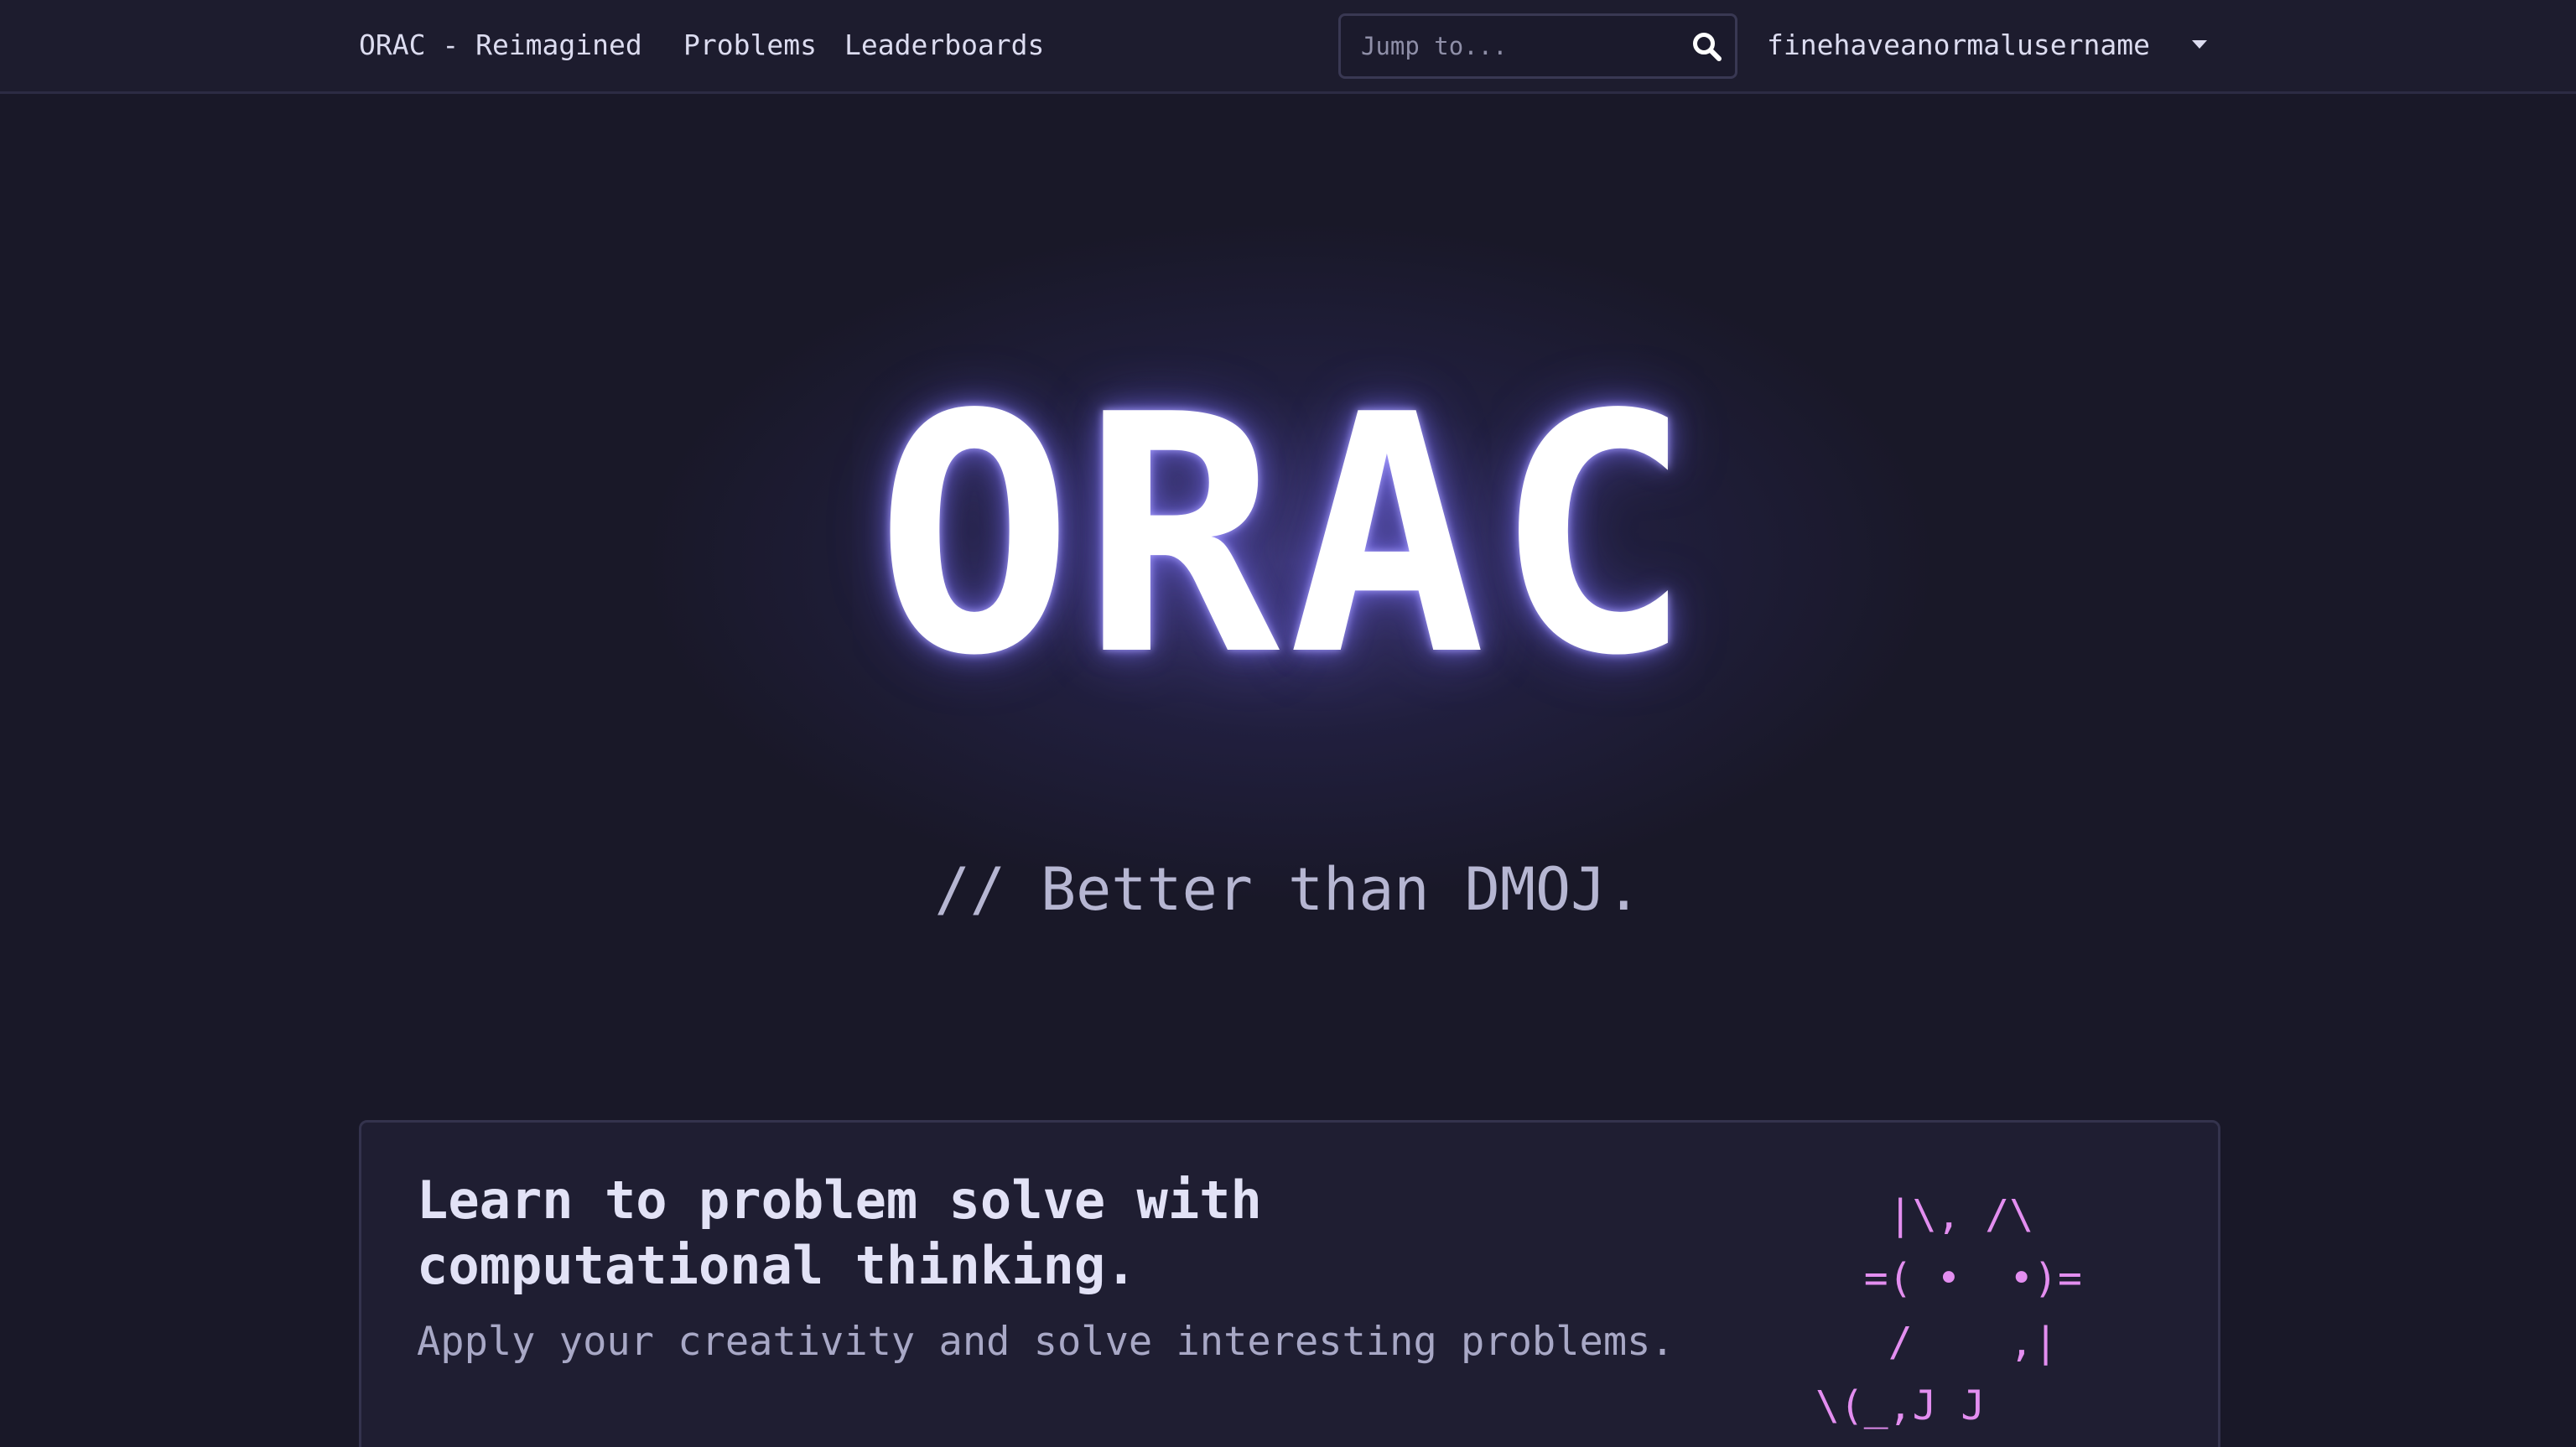 The image size is (2576, 1447). What do you see at coordinates (1288, 536) in the screenshot?
I see `hero-title: ORAC` at bounding box center [1288, 536].